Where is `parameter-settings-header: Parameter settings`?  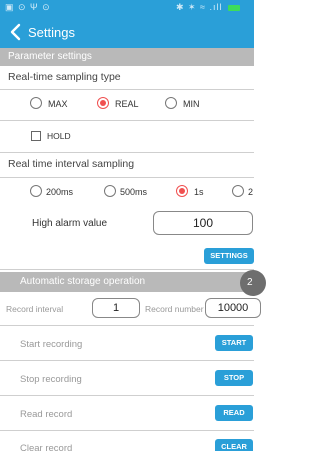 parameter-settings-header: Parameter settings is located at coordinates (127, 57).